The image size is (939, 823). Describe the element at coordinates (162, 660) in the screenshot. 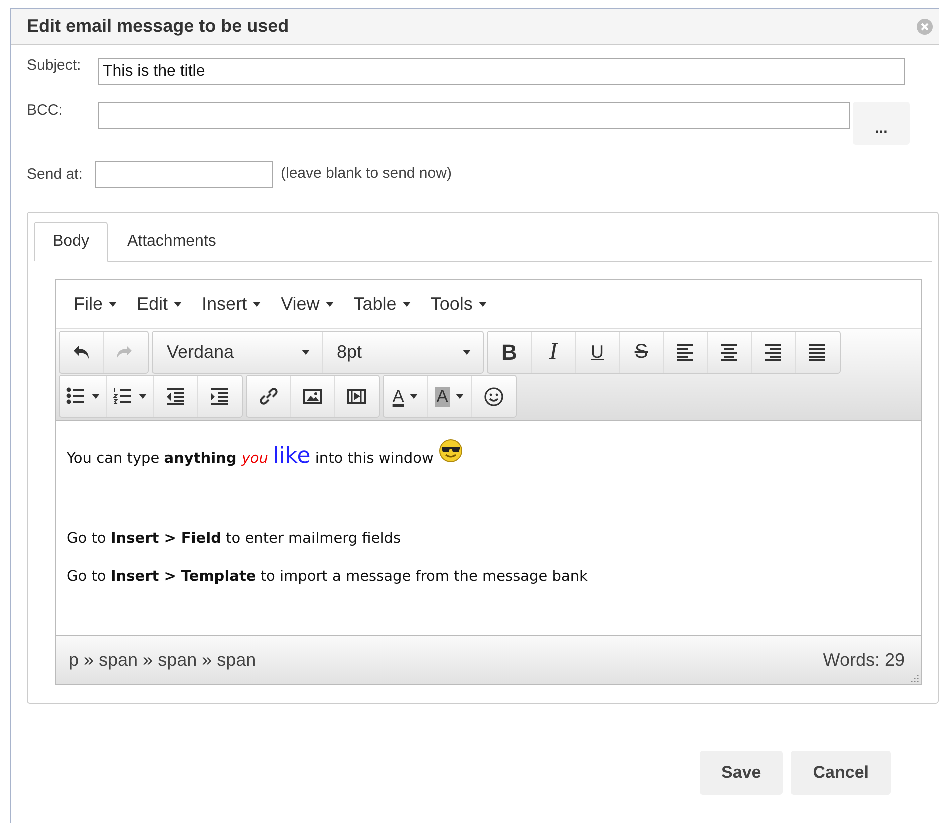

I see `element-path: p » span » span » span` at that location.